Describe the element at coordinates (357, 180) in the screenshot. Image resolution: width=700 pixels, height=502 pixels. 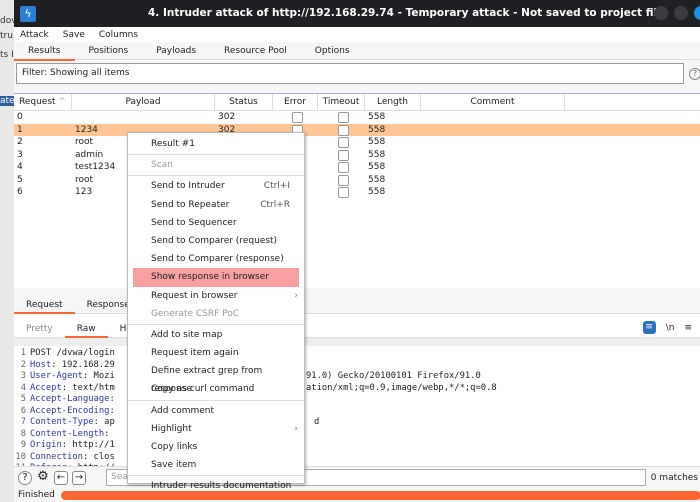
I see `table-row: 5 root 558` at that location.